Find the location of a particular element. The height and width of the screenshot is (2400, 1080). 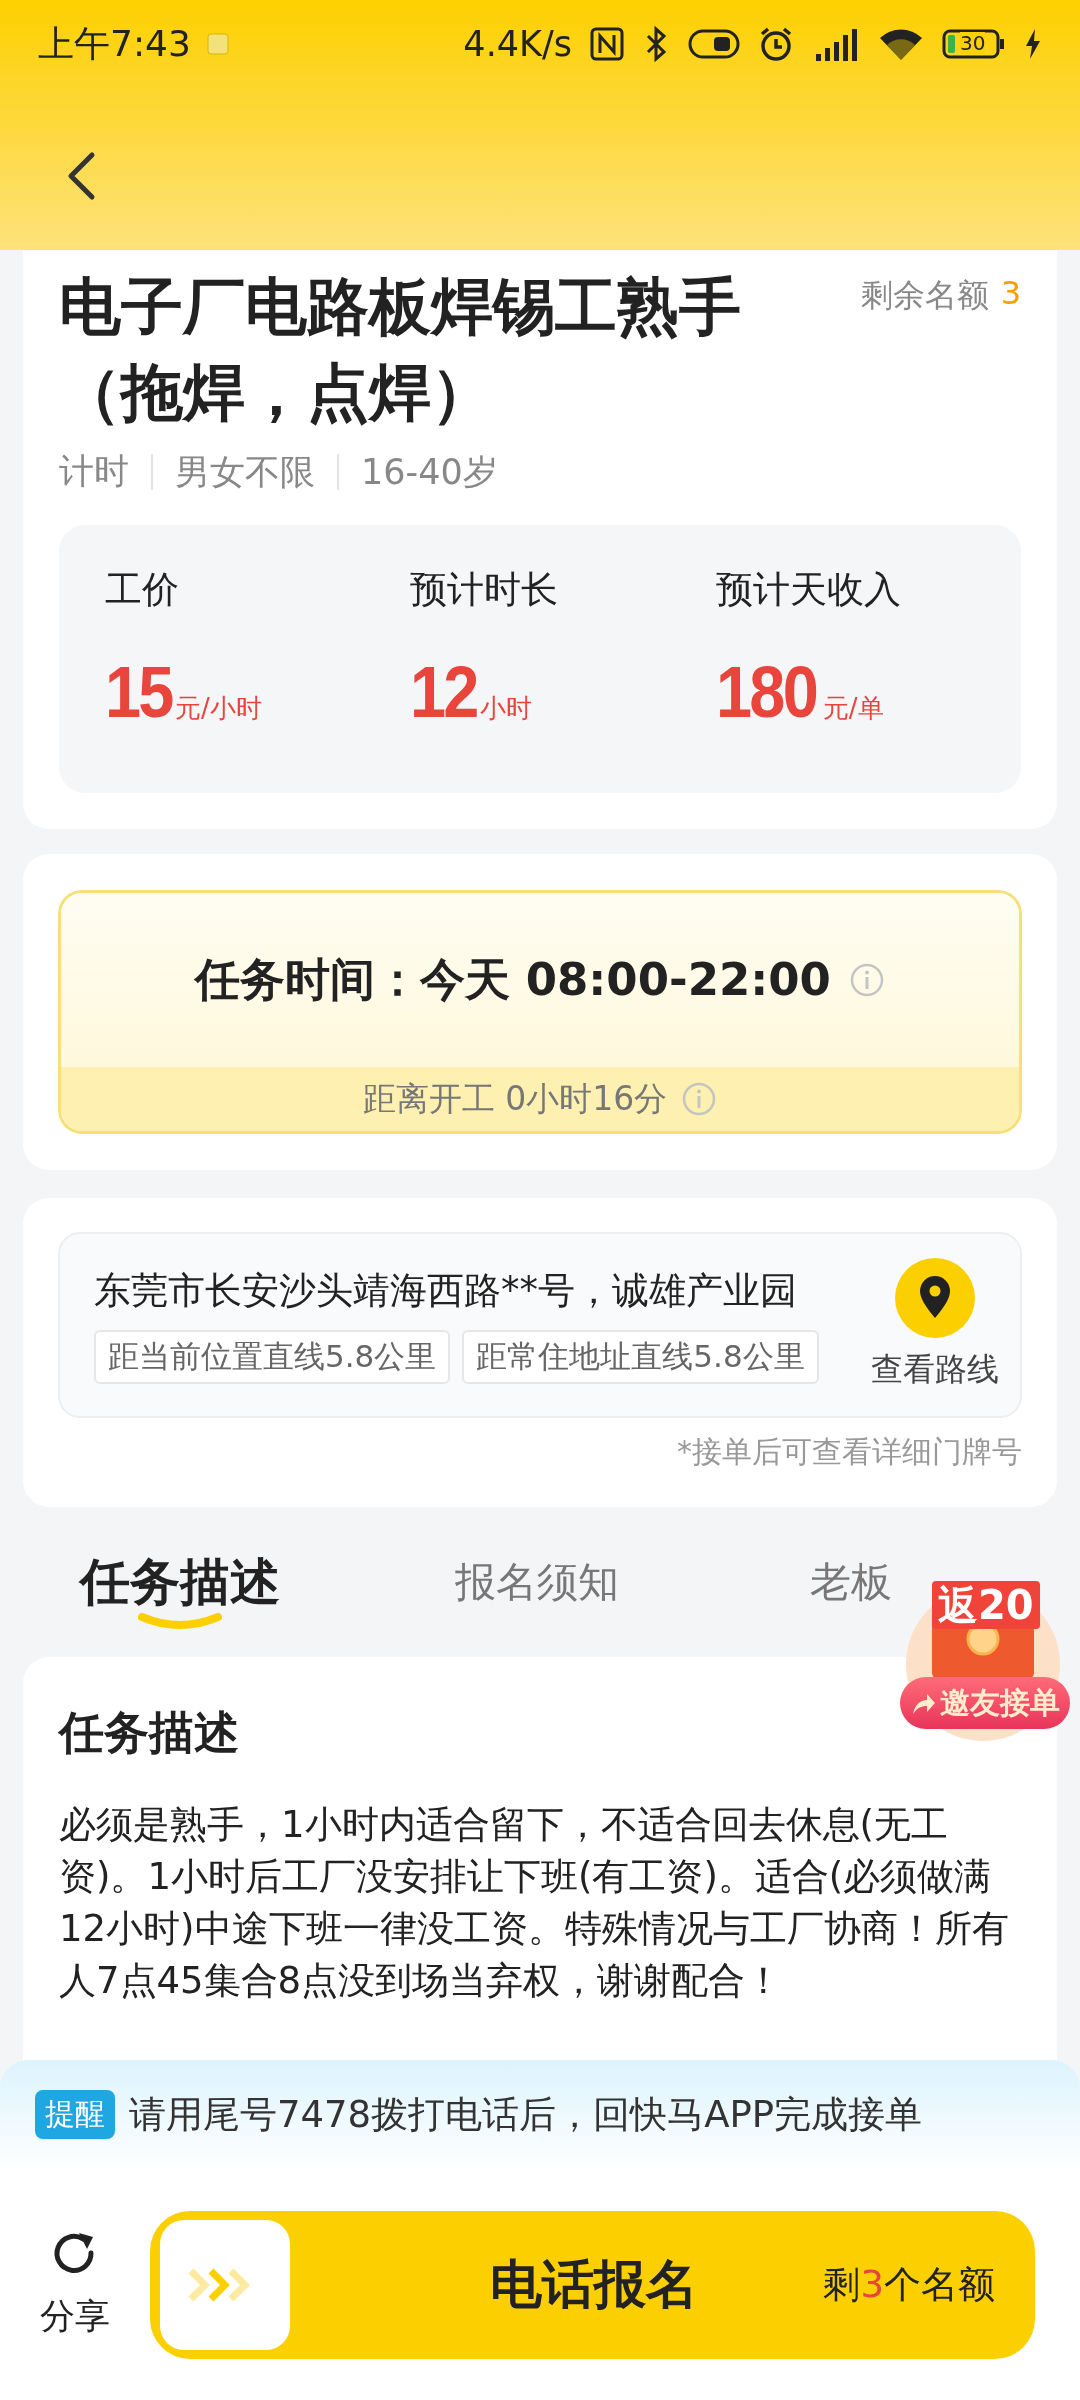

distance-chip: 距常住地址直线5.8公里 is located at coordinates (640, 1357).